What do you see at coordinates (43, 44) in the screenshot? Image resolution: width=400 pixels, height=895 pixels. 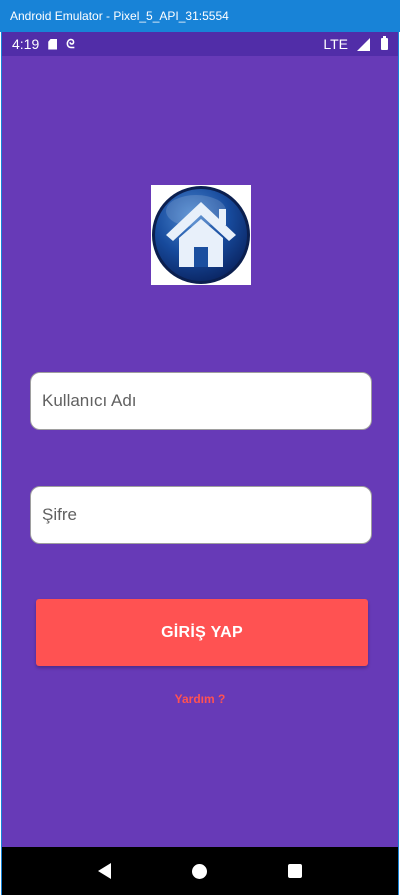 I see `status-left: 4:19 ᘓ` at bounding box center [43, 44].